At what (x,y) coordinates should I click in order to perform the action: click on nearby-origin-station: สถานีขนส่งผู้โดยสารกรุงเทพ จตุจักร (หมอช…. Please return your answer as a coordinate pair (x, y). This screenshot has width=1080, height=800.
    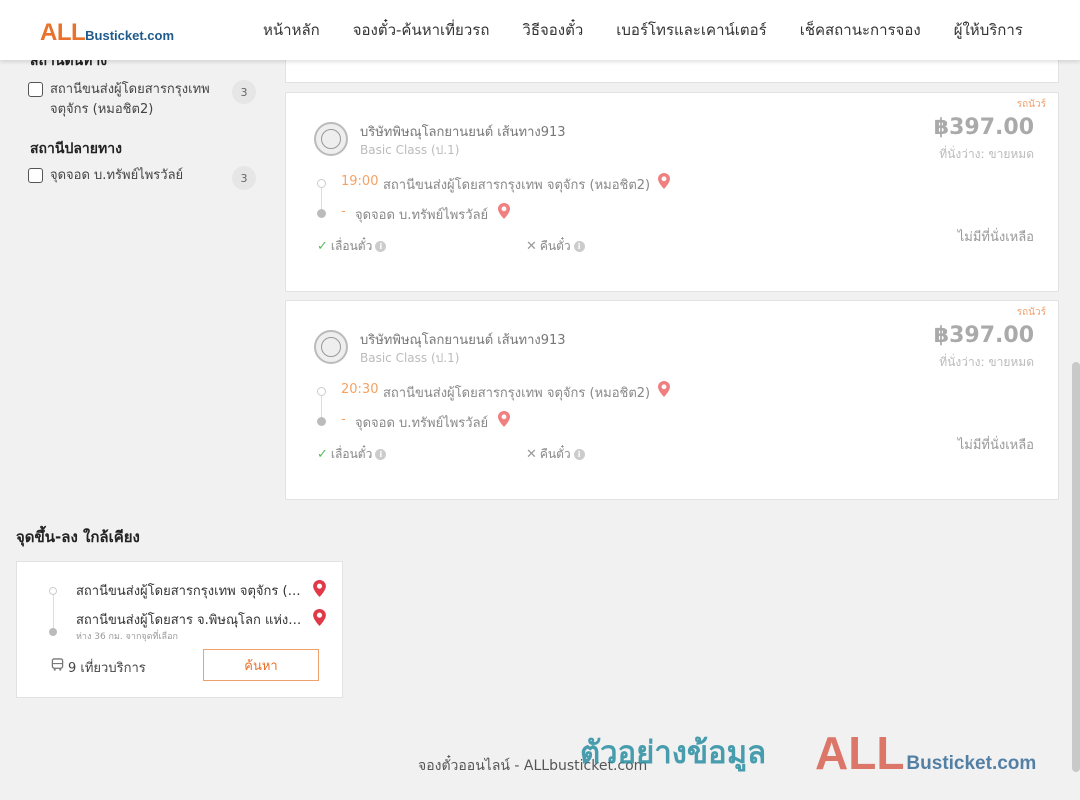
    Looking at the image, I should click on (191, 591).